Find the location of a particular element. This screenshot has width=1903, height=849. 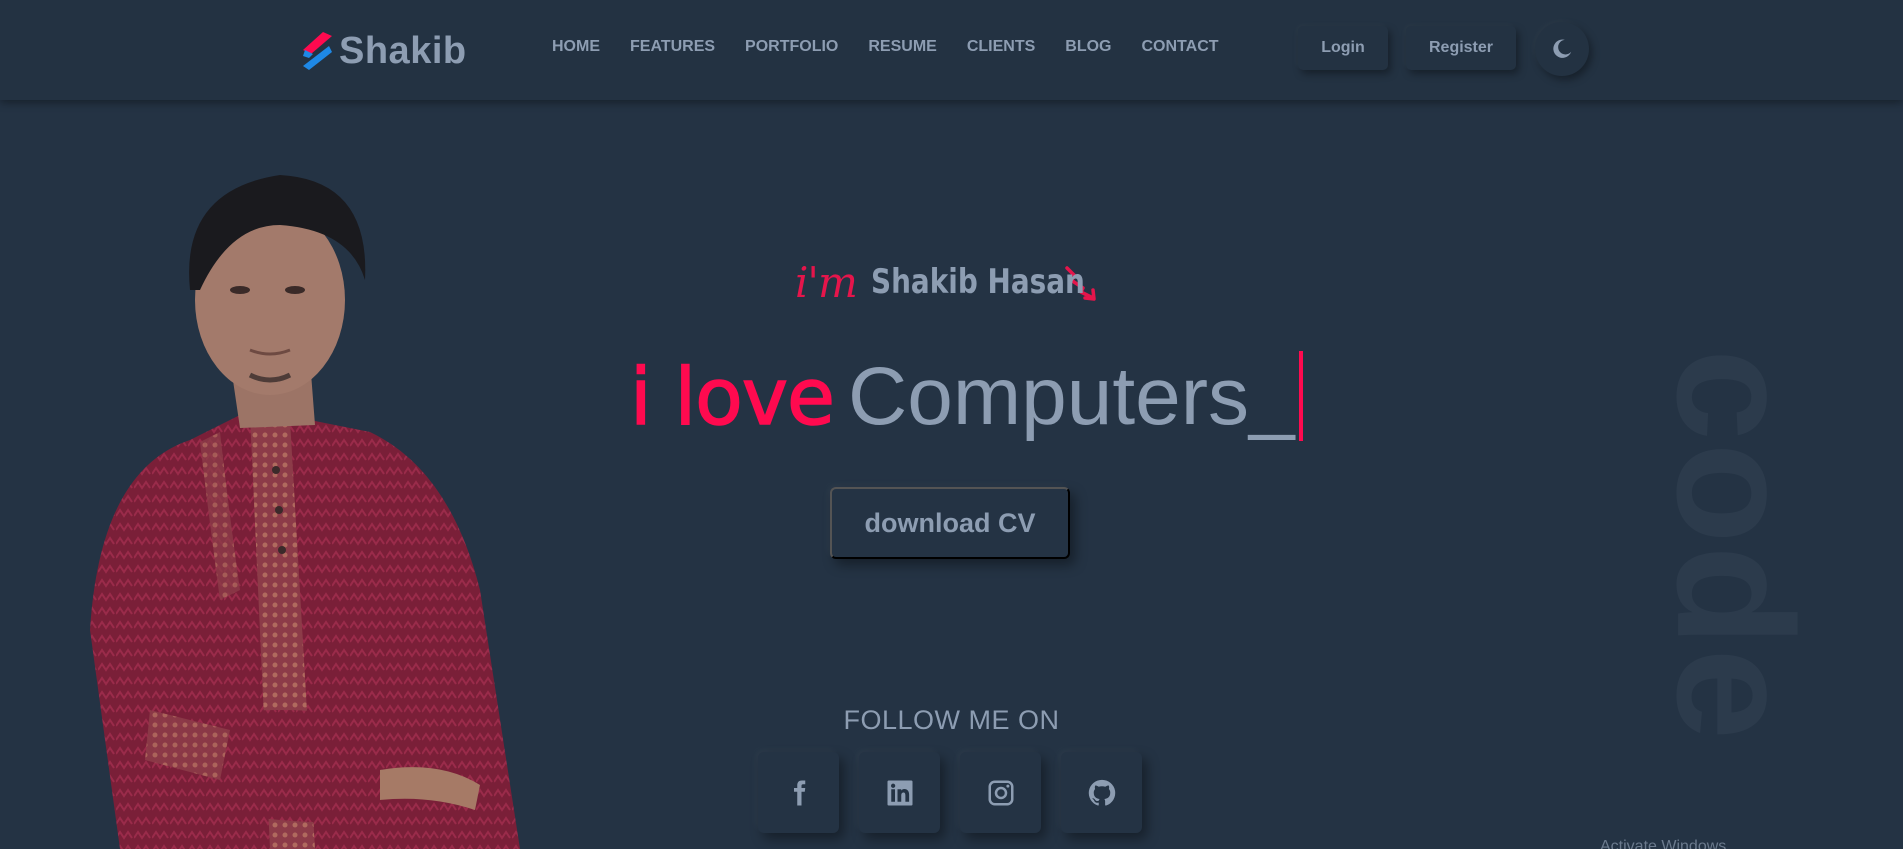

github-link is located at coordinates (1101, 792).